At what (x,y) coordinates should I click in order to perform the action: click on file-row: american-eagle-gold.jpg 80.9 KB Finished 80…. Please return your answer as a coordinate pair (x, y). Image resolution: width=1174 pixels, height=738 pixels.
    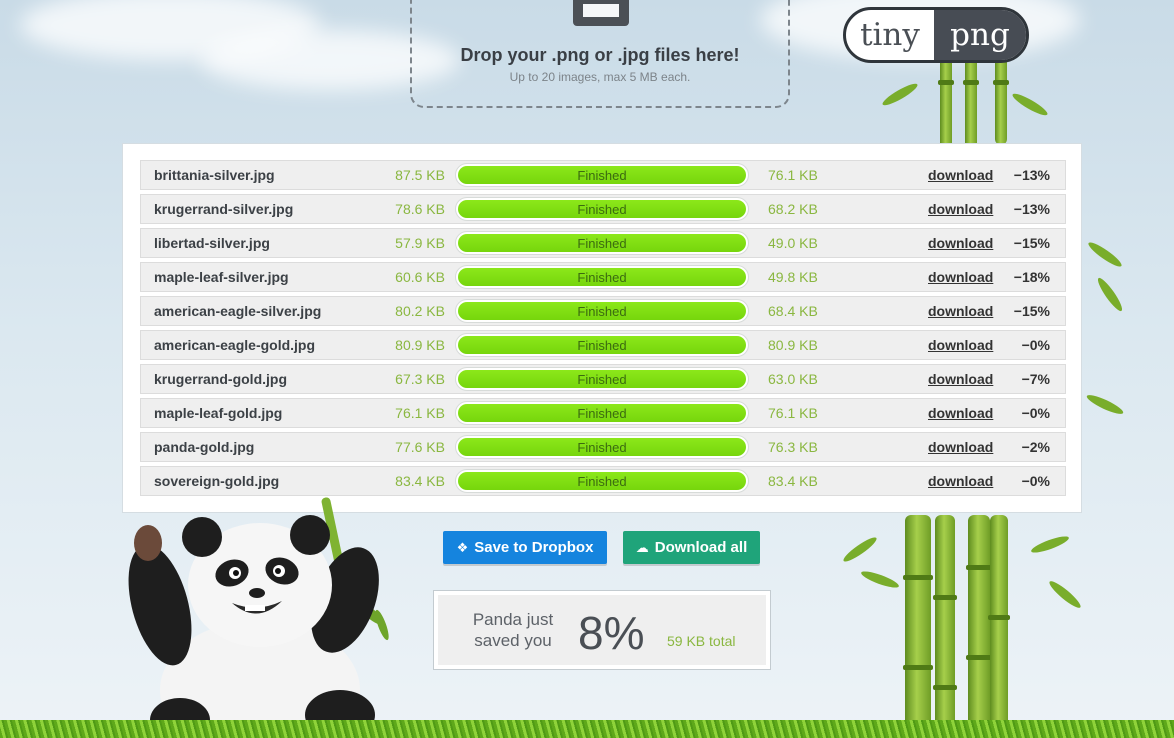
    Looking at the image, I should click on (603, 345).